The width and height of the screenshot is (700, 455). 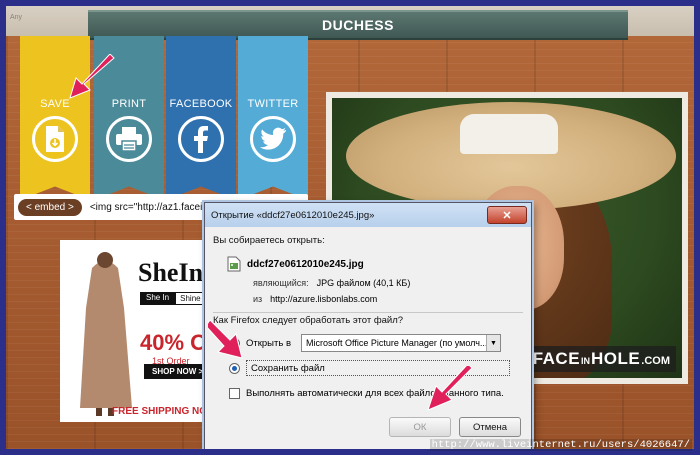 I want to click on printer-icon, so click(x=129, y=139).